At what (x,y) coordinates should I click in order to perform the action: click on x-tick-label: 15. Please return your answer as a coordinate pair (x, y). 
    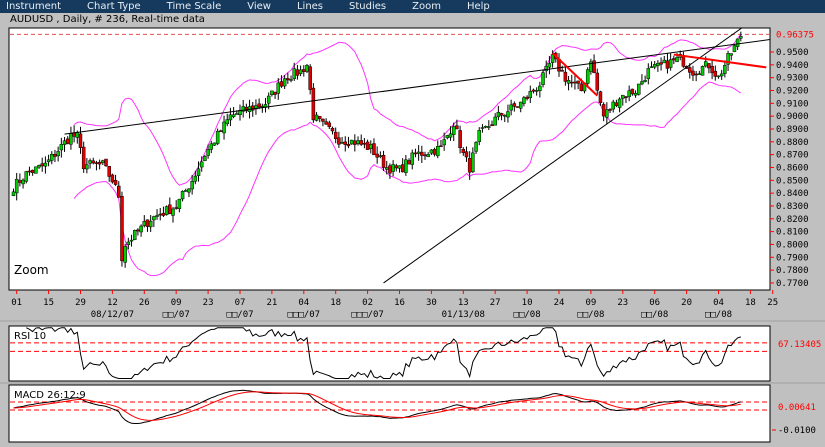
    Looking at the image, I should click on (48, 303).